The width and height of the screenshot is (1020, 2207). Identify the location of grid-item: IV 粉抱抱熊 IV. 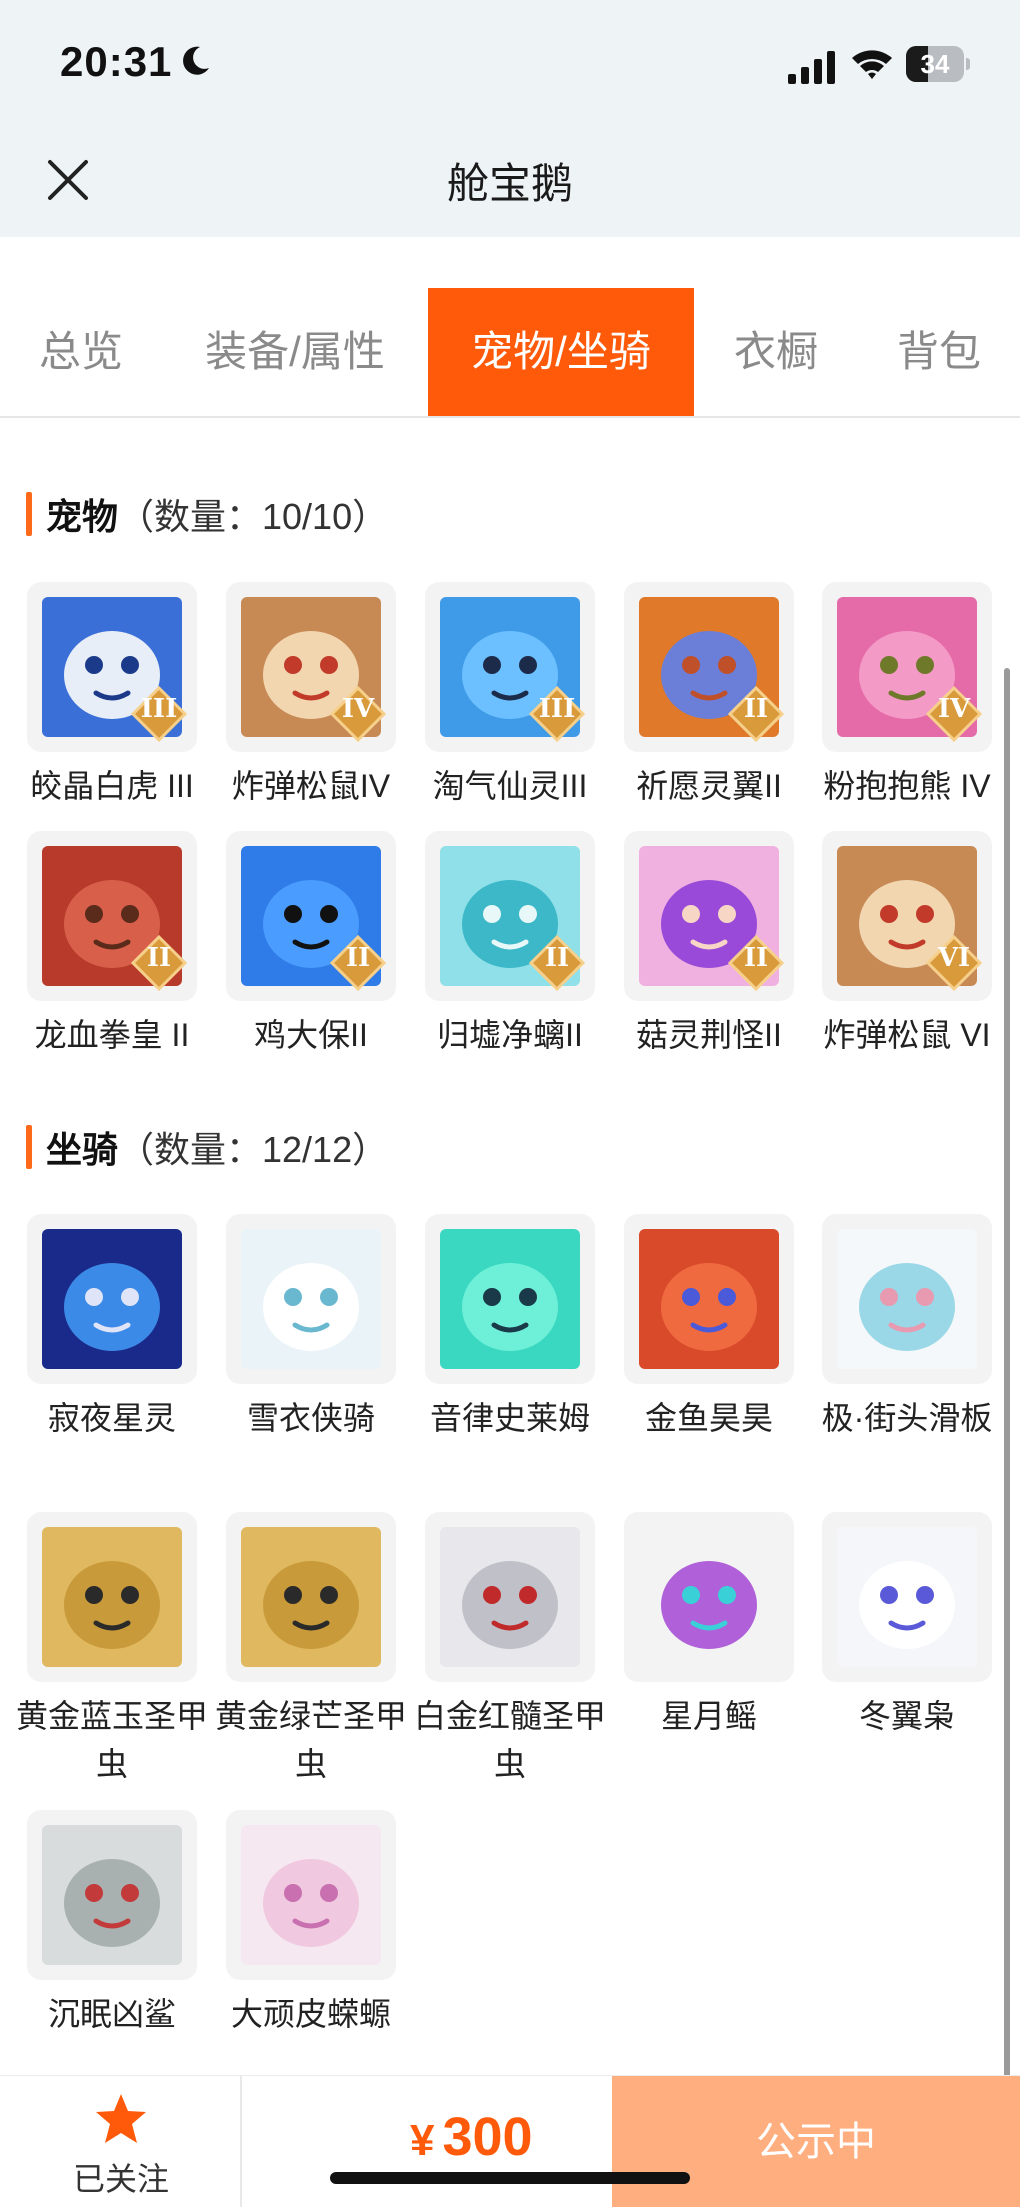
(907, 696).